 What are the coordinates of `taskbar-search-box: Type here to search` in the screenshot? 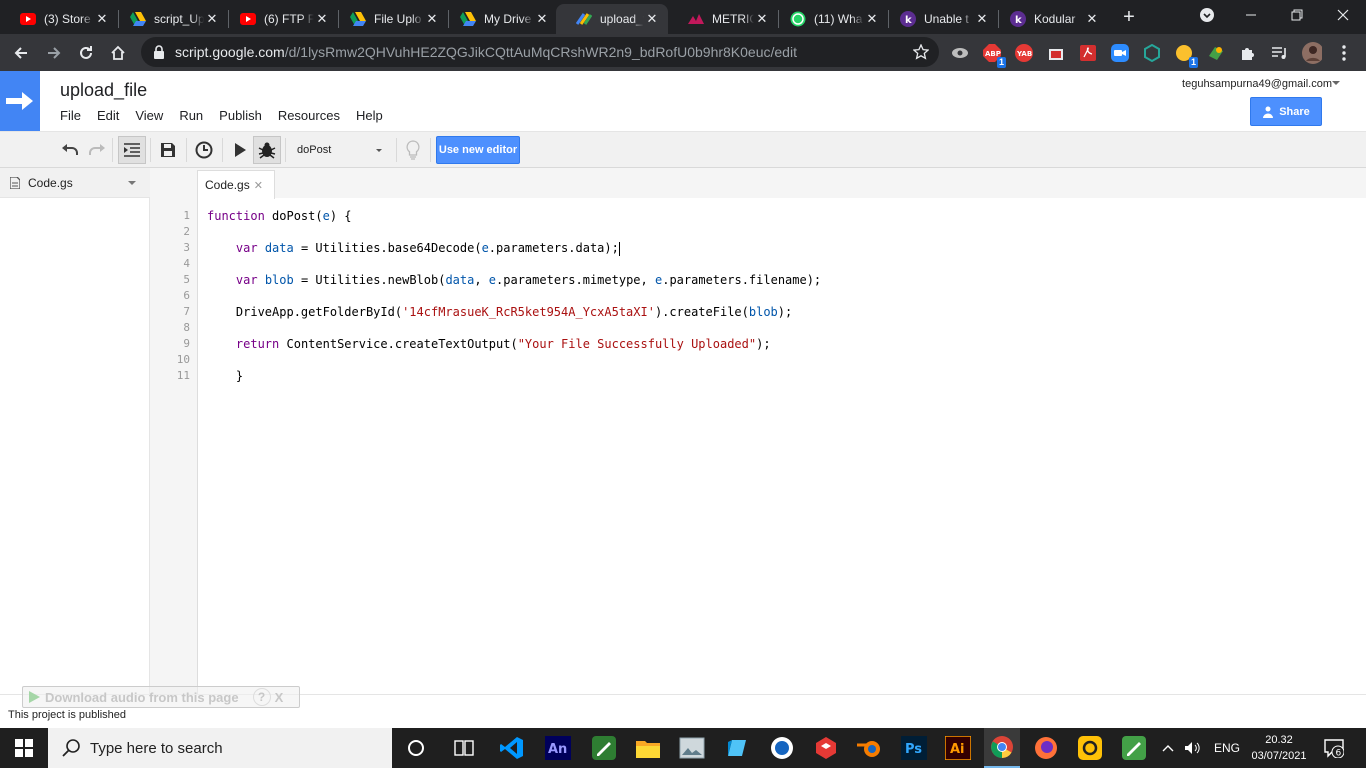 It's located at (220, 748).